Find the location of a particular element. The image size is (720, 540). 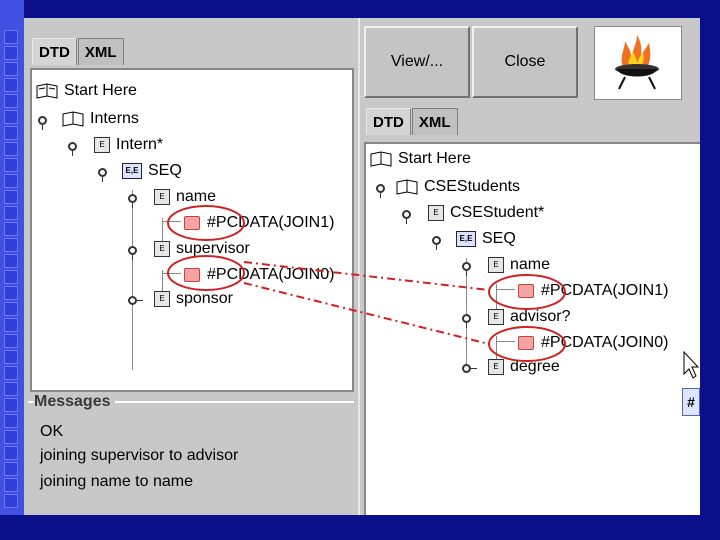

mouse-cursor-icon is located at coordinates (691, 364).